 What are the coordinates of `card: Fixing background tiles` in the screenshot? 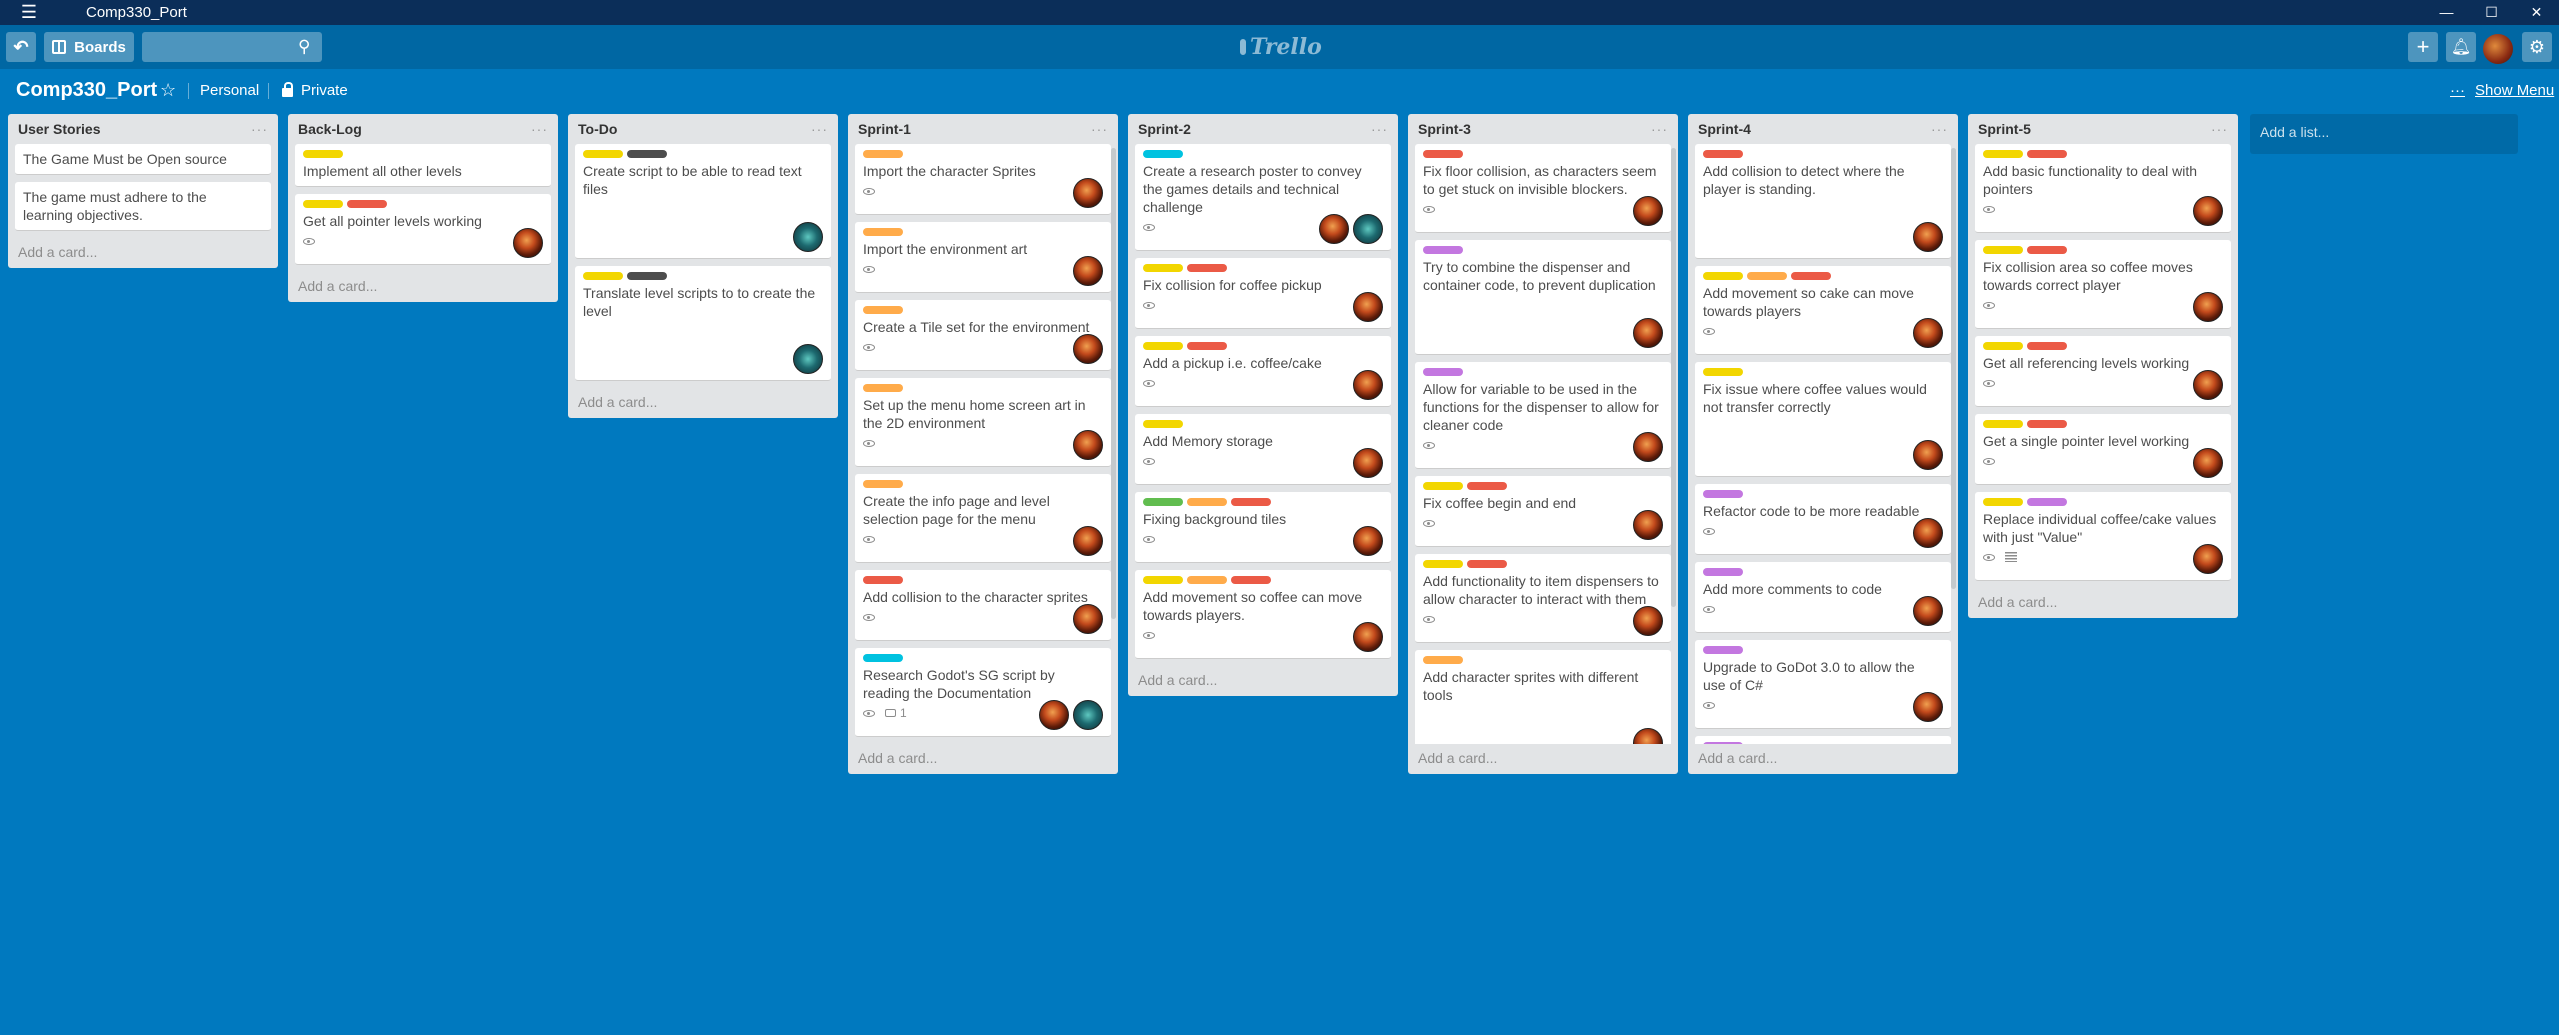 It's located at (1263, 527).